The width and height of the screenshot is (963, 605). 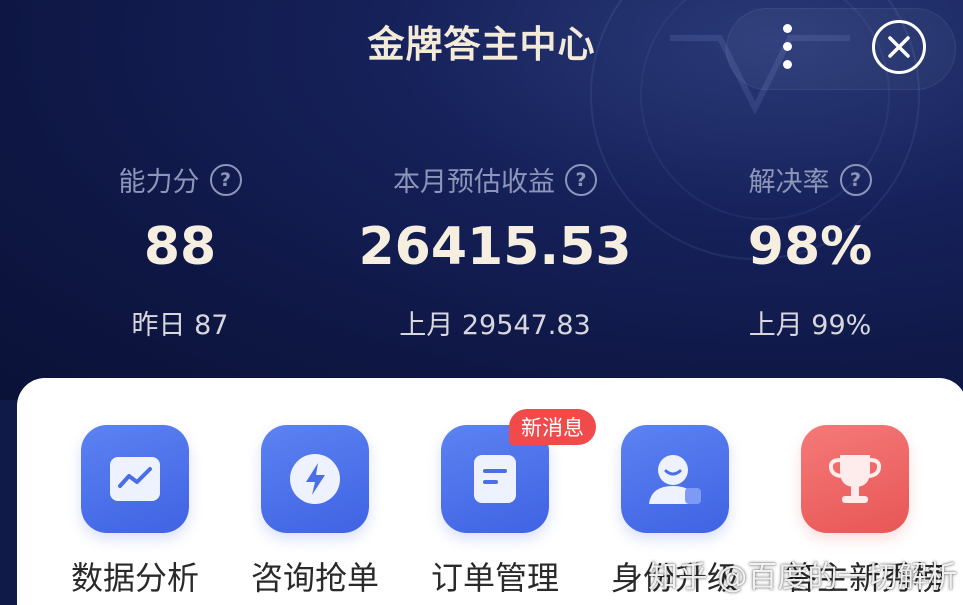 I want to click on stat-value: 26415.53, so click(x=495, y=247).